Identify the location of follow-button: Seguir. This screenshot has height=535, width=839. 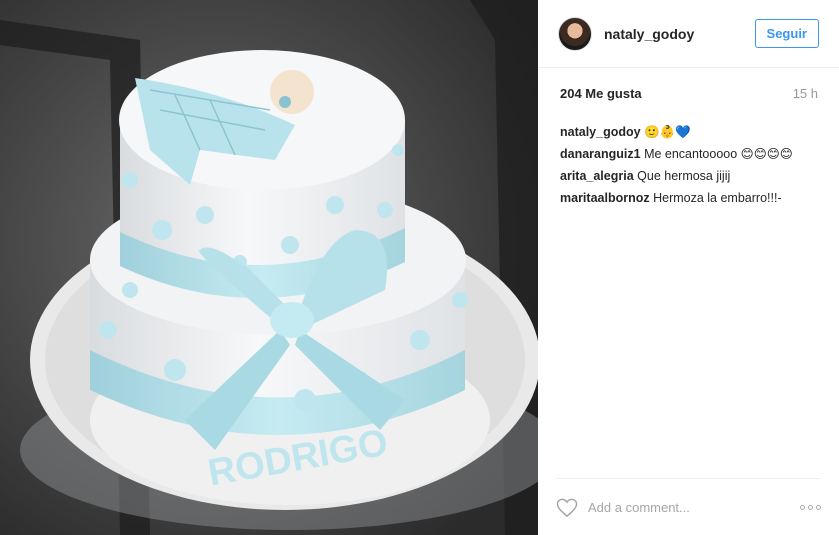
(786, 33).